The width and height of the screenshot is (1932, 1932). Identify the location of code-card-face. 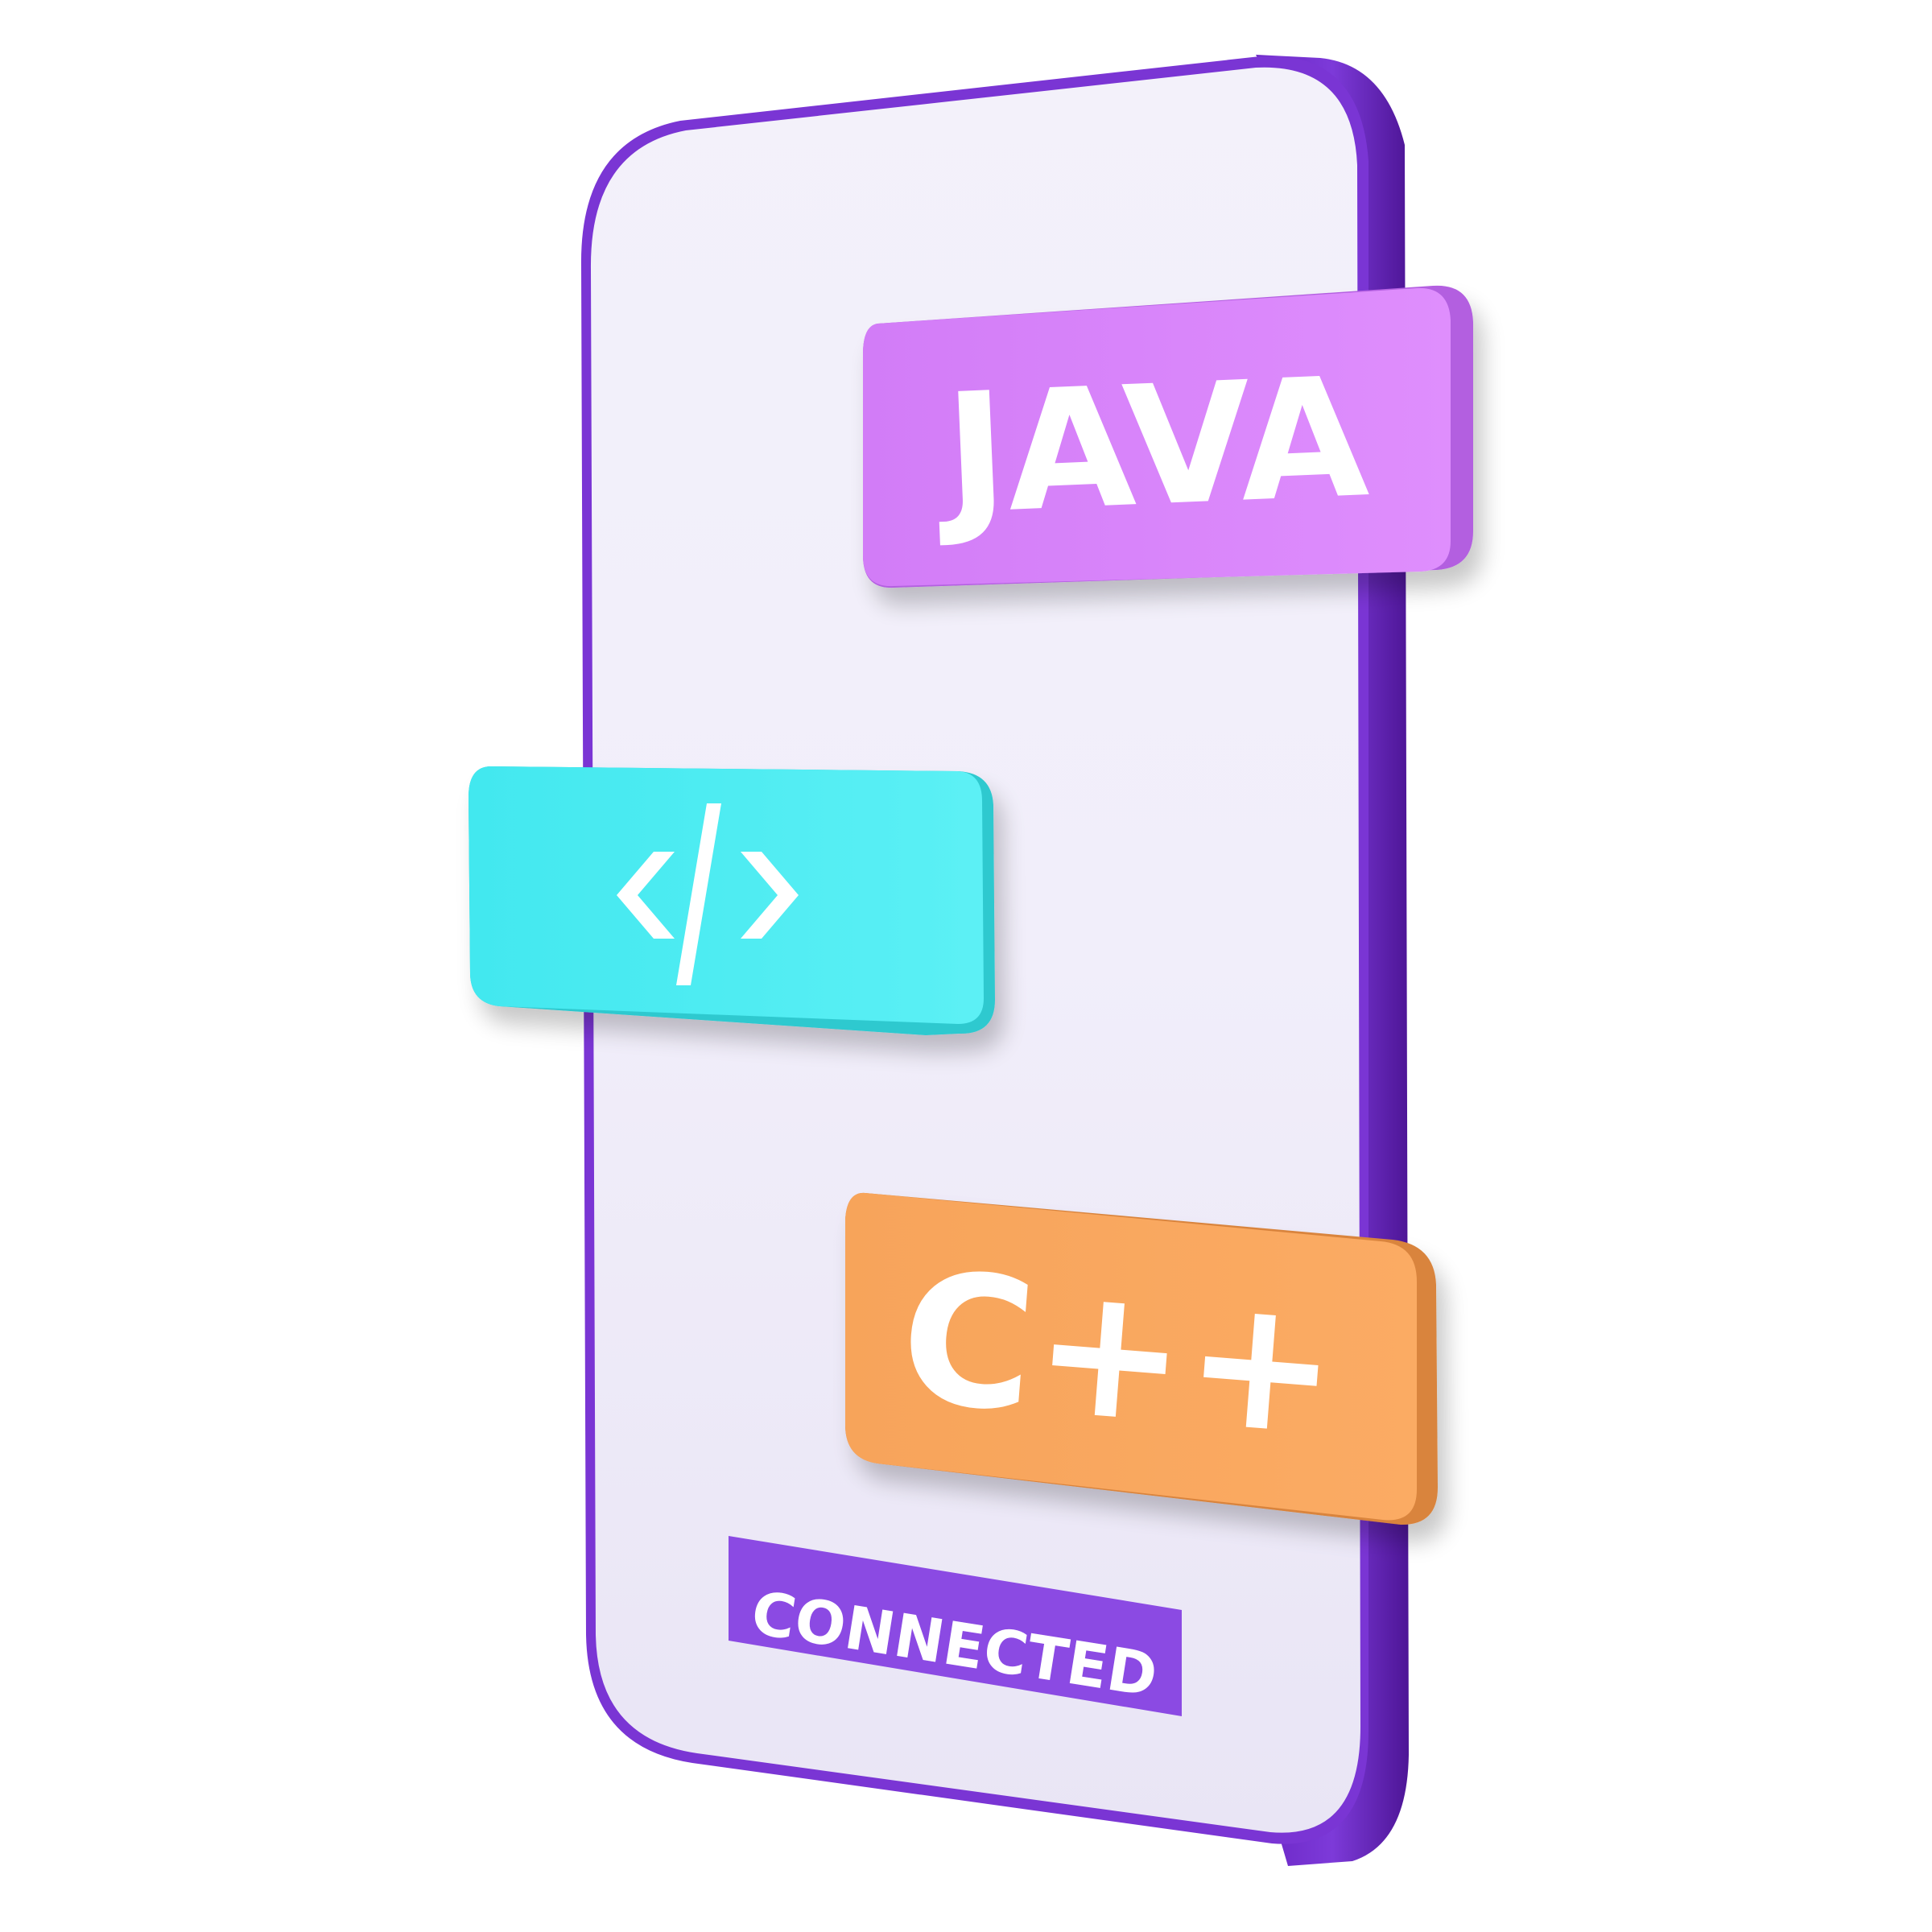
(726, 895).